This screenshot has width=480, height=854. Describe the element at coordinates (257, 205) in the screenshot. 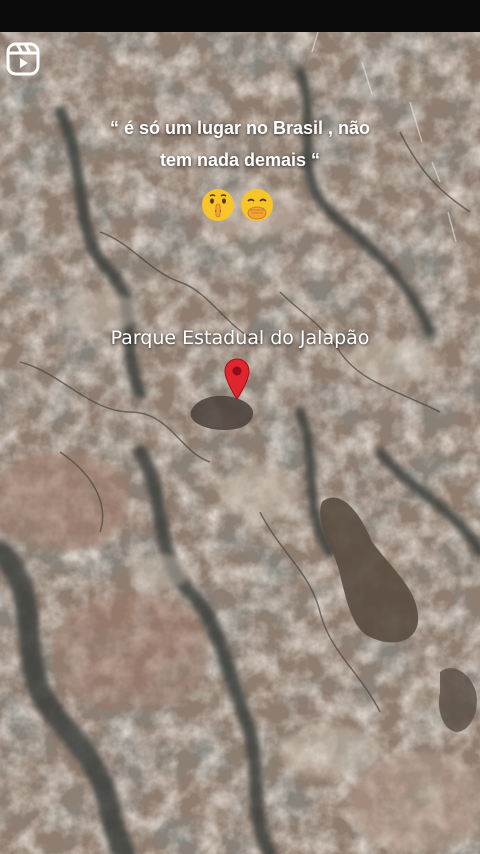

I see `face-with-hand-over-mouth-icon` at that location.